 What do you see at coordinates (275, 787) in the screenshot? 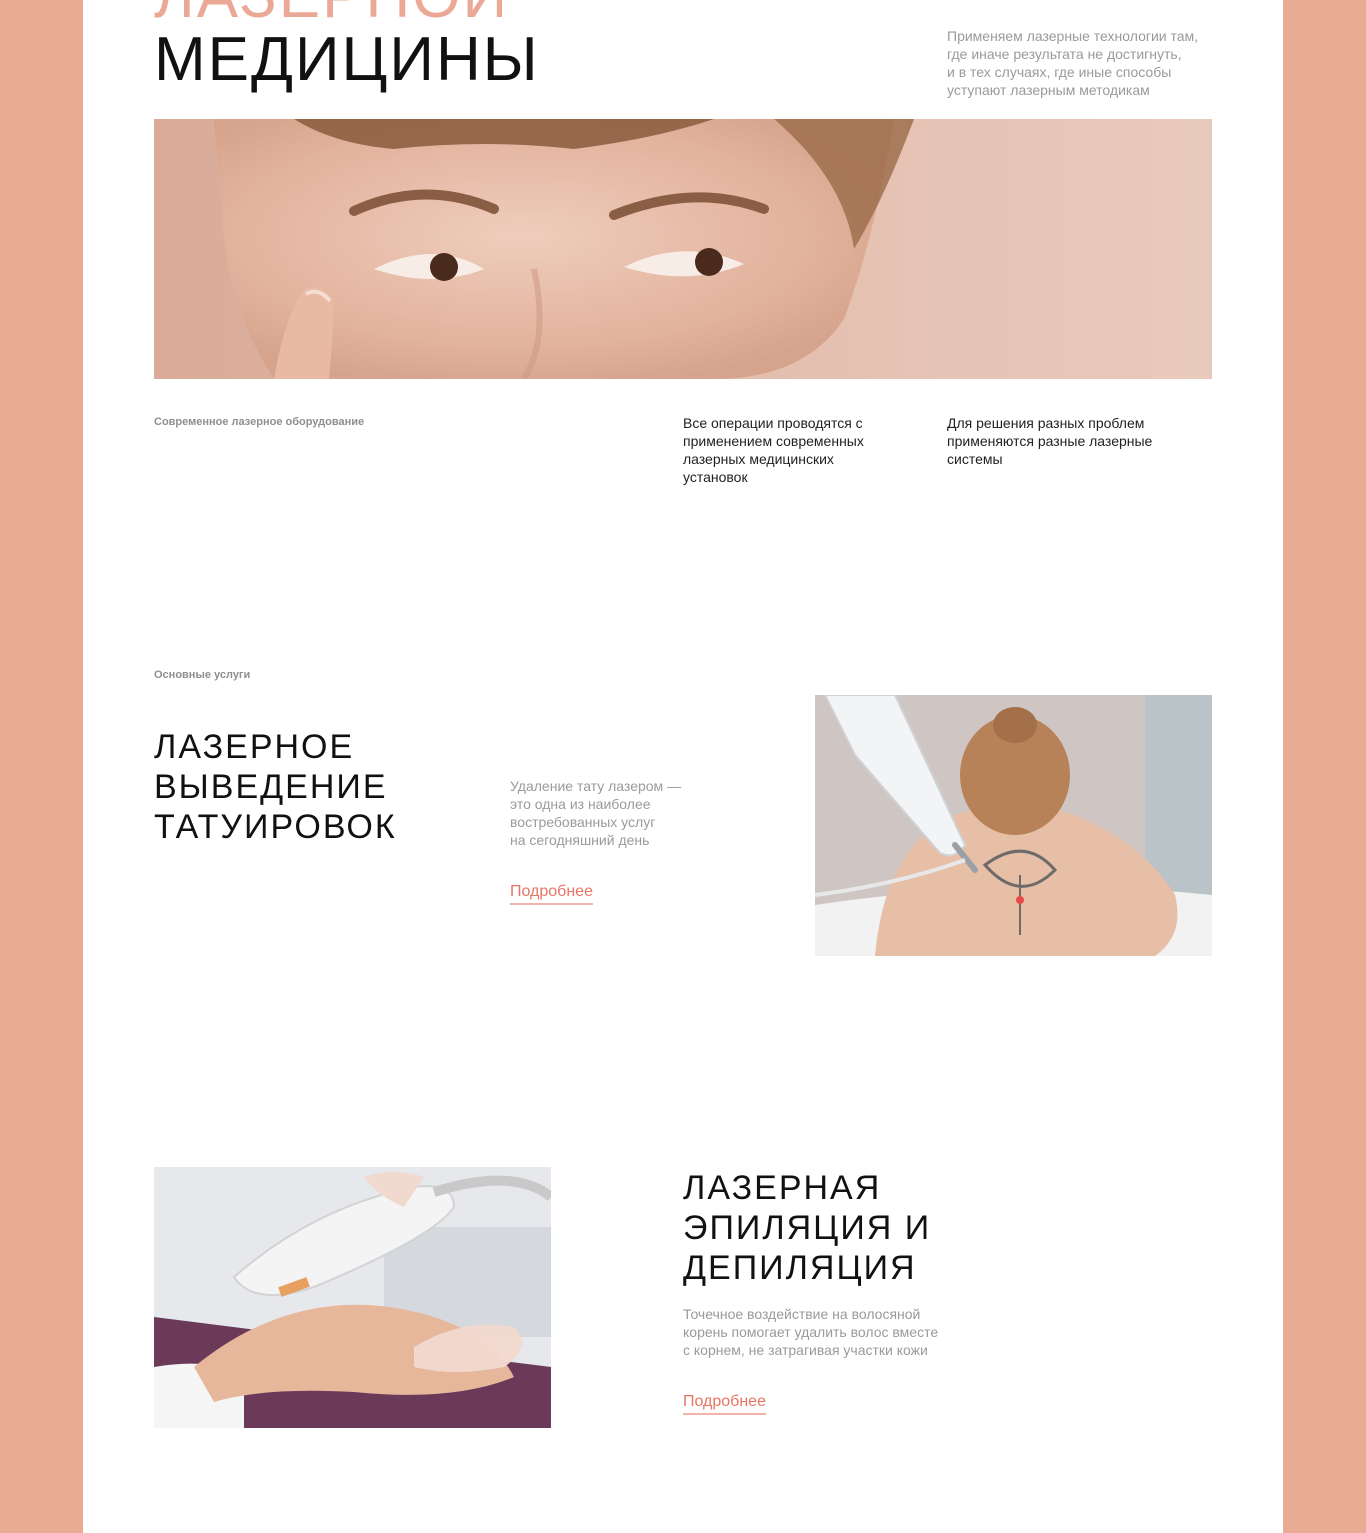
I see `service-title-tattoo: ЛАЗЕРНОЕ ВЫВЕДЕНИЕ ТАТУИРОВОК` at bounding box center [275, 787].